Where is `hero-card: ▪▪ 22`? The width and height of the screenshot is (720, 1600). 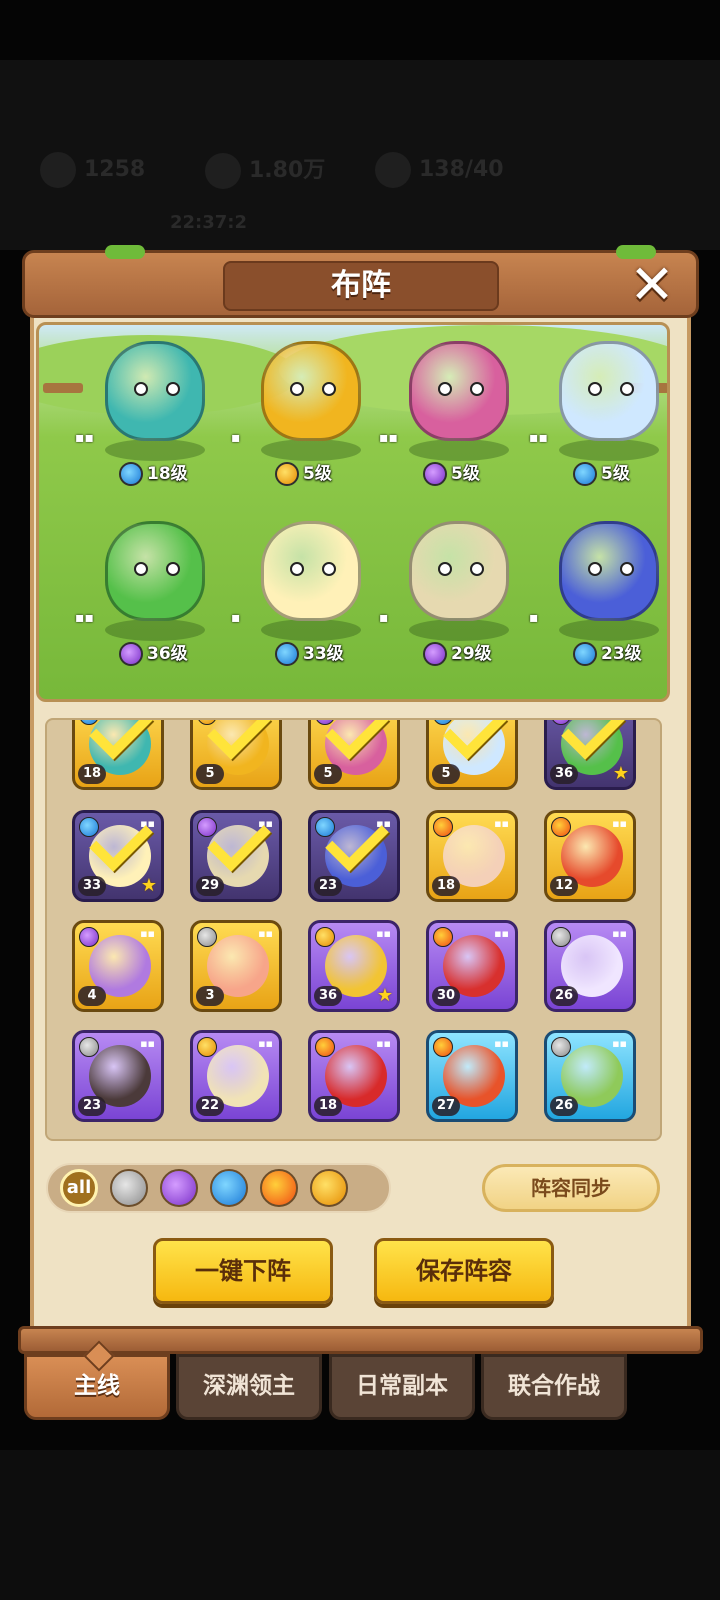
hero-card: ▪▪ 22 is located at coordinates (236, 1076).